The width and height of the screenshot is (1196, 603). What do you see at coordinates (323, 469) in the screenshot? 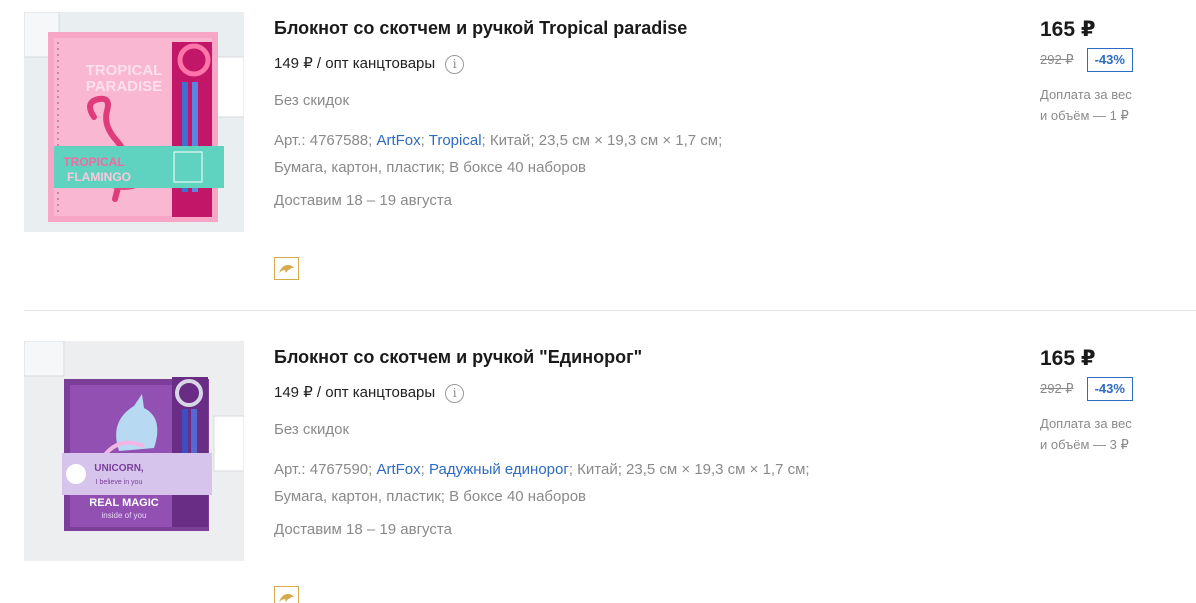
I see `article-number: Арт.: 4767590;` at bounding box center [323, 469].